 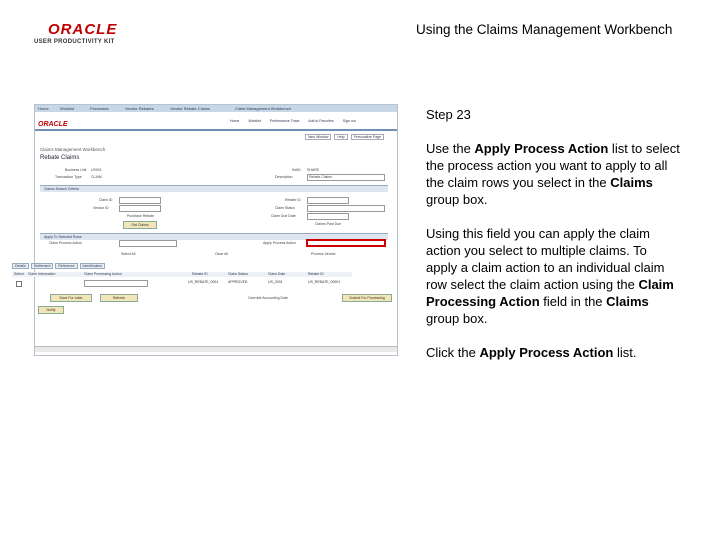 What do you see at coordinates (316, 274) in the screenshot?
I see `grid-col-rebate-id: Rebate ID` at bounding box center [316, 274].